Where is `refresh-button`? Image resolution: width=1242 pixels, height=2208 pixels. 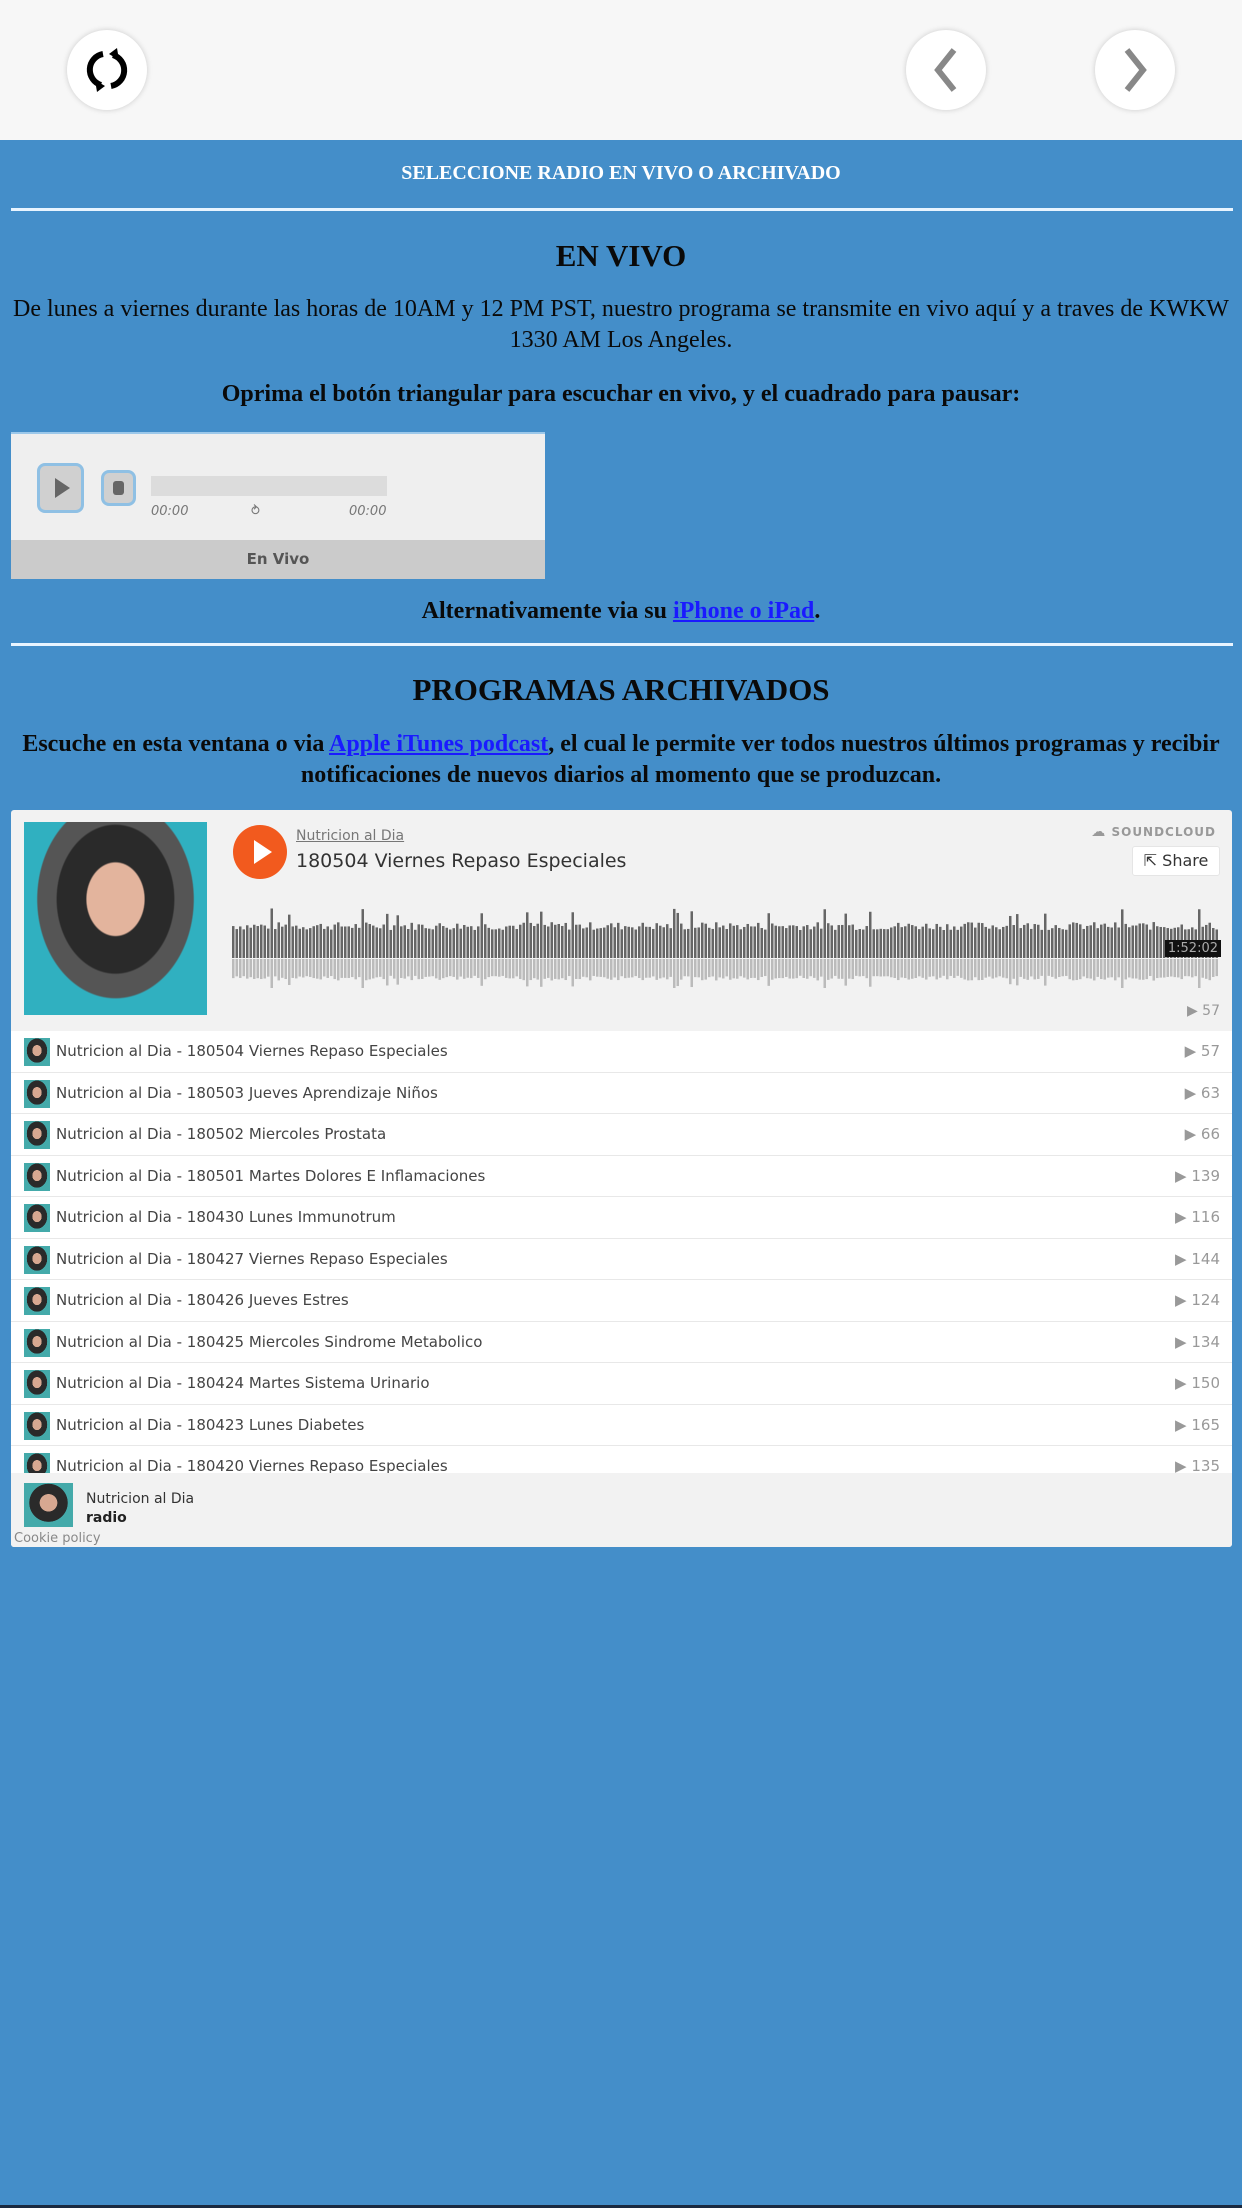 refresh-button is located at coordinates (107, 70).